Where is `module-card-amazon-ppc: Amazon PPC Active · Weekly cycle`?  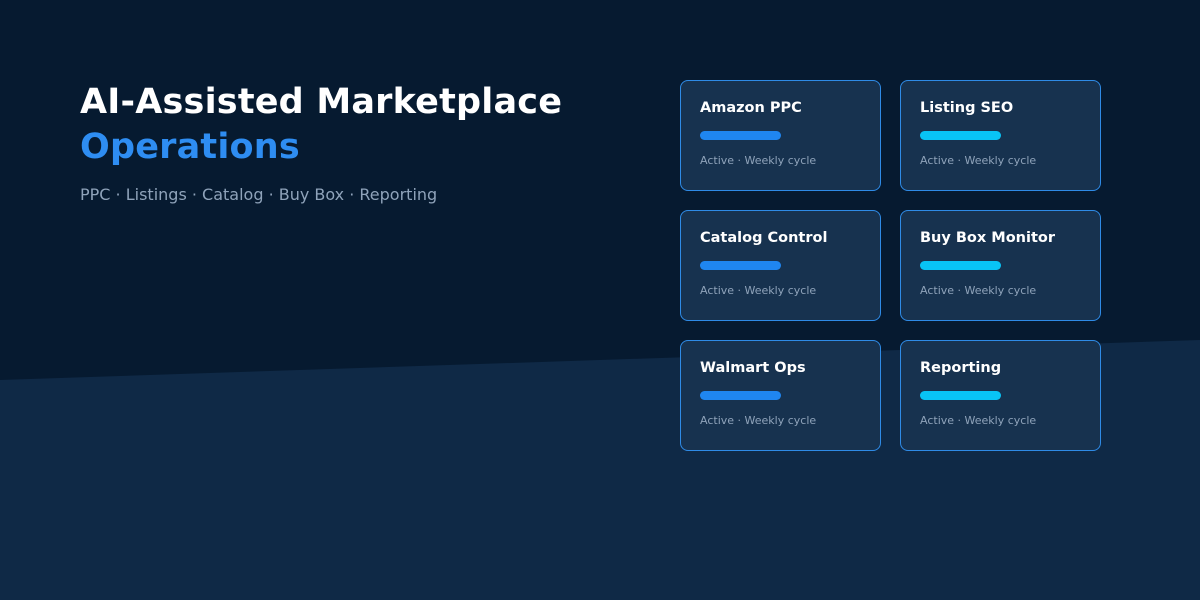
module-card-amazon-ppc: Amazon PPC Active · Weekly cycle is located at coordinates (780, 135).